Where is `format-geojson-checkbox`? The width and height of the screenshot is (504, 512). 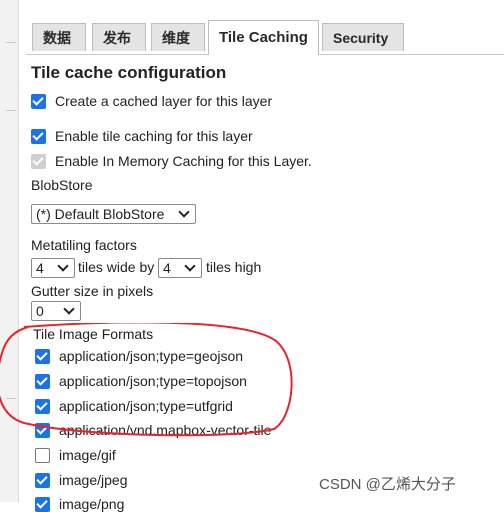
format-geojson-checkbox is located at coordinates (42, 356).